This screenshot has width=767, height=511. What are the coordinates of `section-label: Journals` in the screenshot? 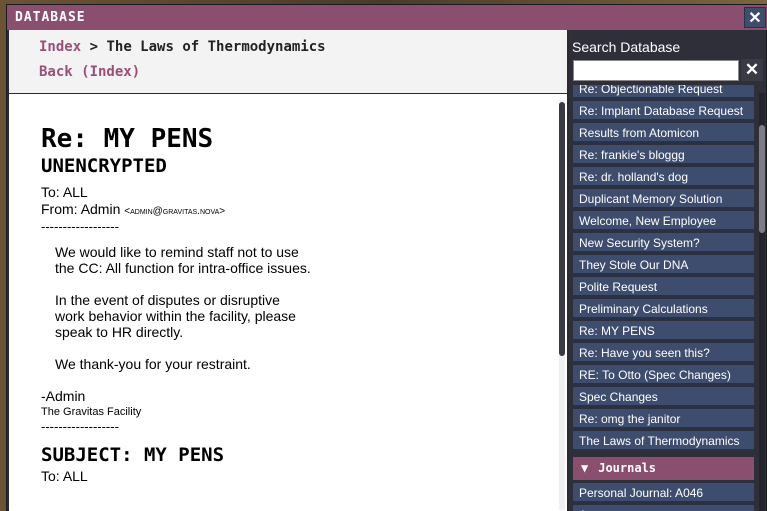 It's located at (627, 468).